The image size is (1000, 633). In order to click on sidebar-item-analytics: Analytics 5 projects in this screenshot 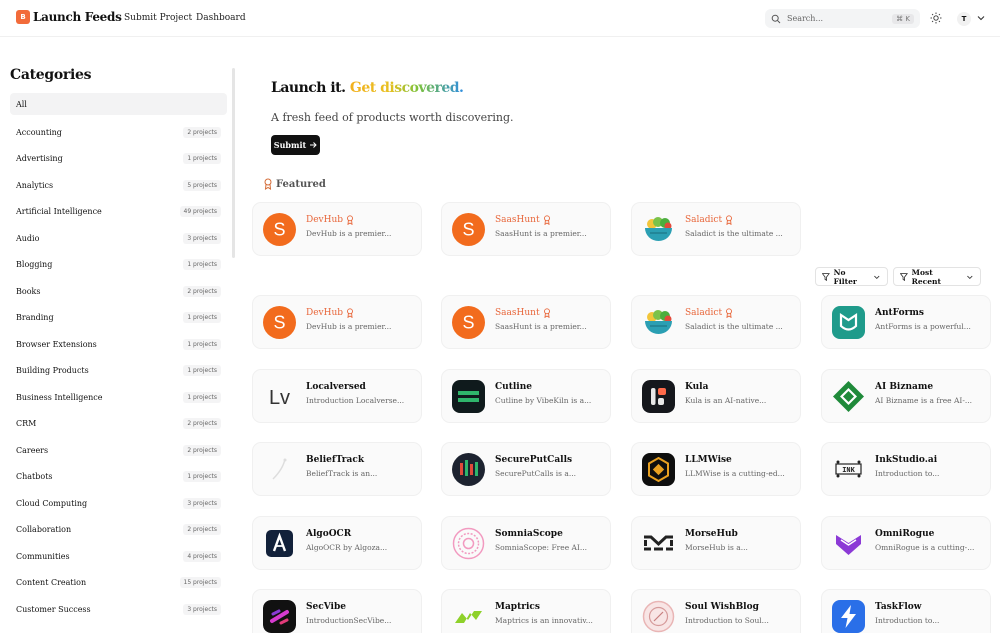, I will do `click(118, 185)`.